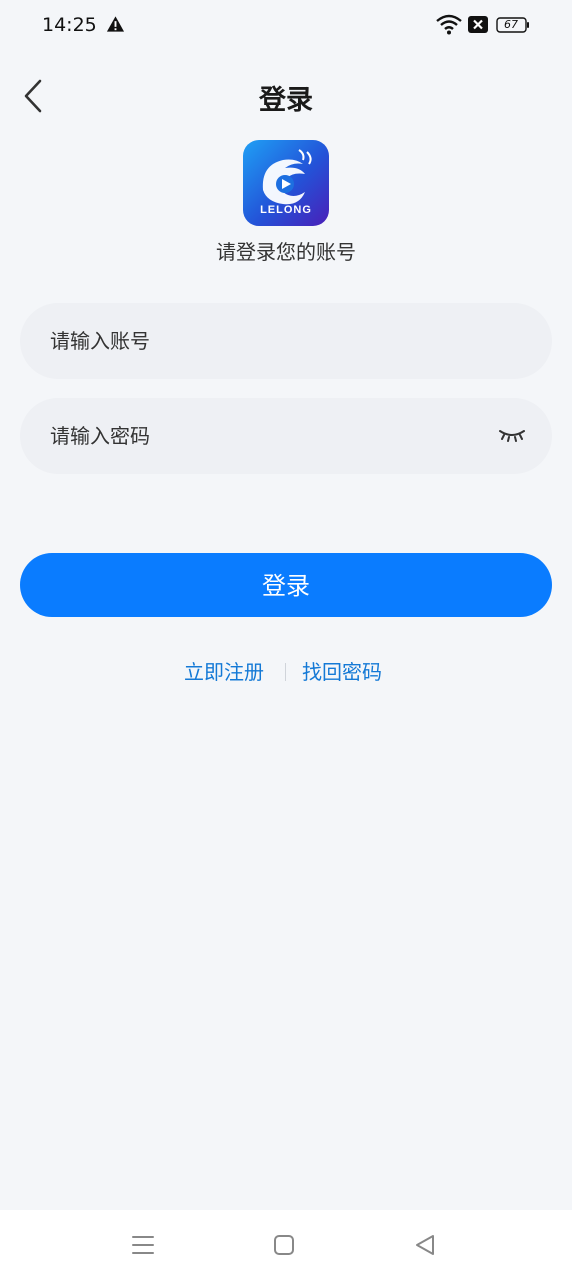 This screenshot has height=1280, width=572. Describe the element at coordinates (342, 670) in the screenshot. I see `recover-password-link: 找回密码` at that location.